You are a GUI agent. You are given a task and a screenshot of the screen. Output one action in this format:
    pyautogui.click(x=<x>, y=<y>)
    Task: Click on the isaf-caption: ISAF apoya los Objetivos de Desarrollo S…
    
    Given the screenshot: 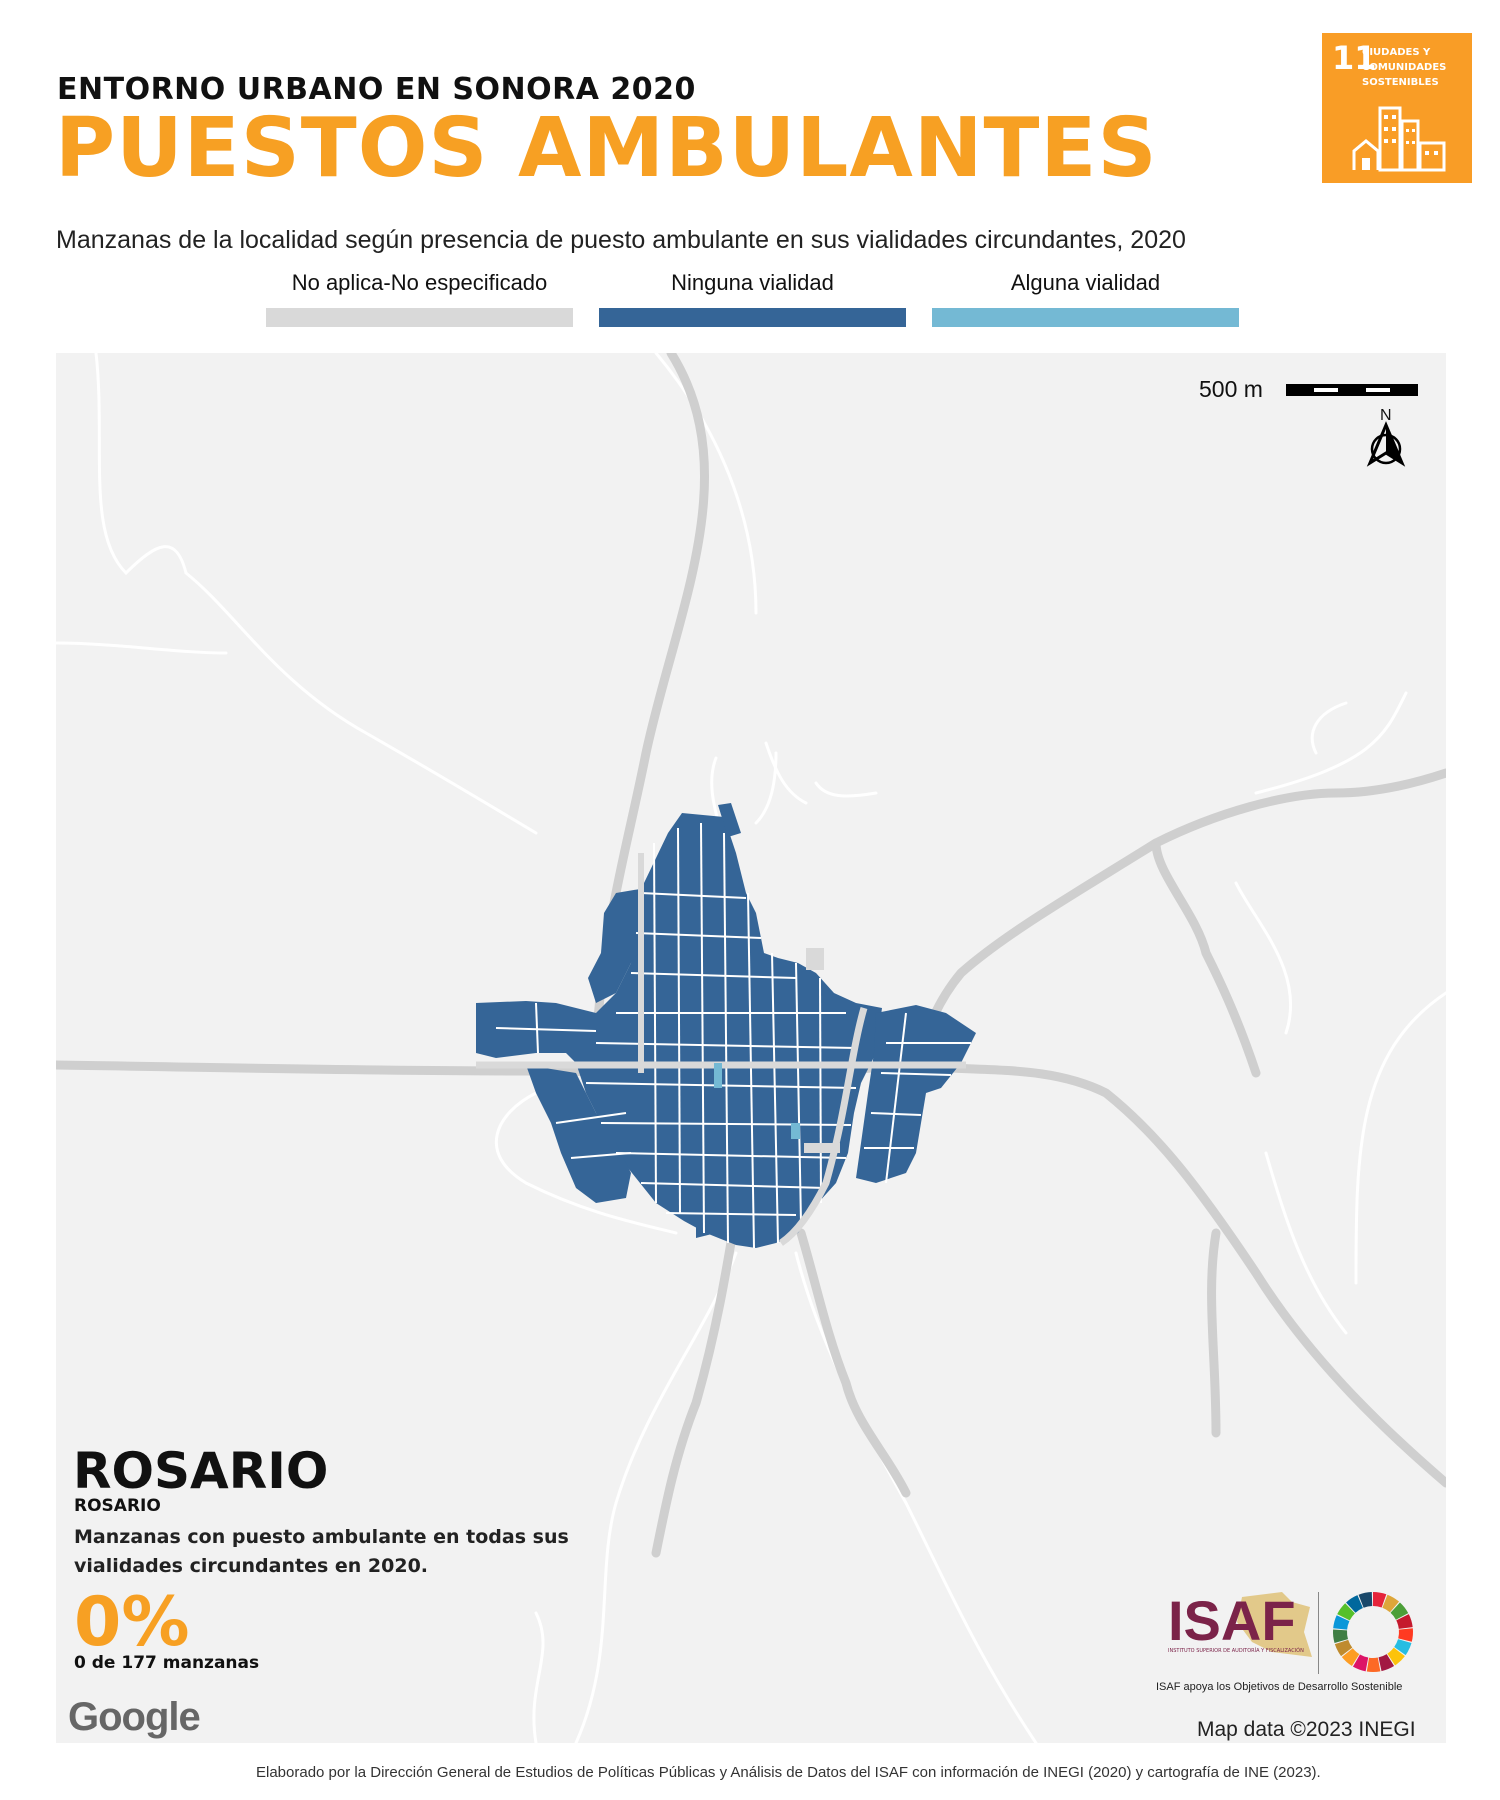 What is the action you would take?
    pyautogui.click(x=1279, y=1687)
    